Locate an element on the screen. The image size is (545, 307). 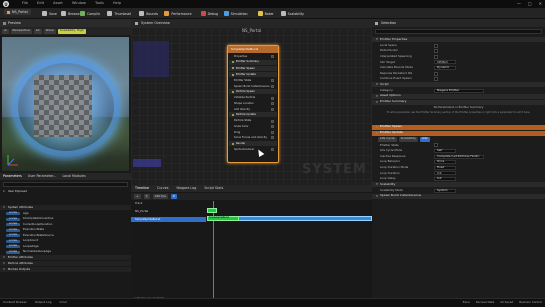
param-group-user-exposed: ▼ User Exposed is located at coordinates (65, 191).